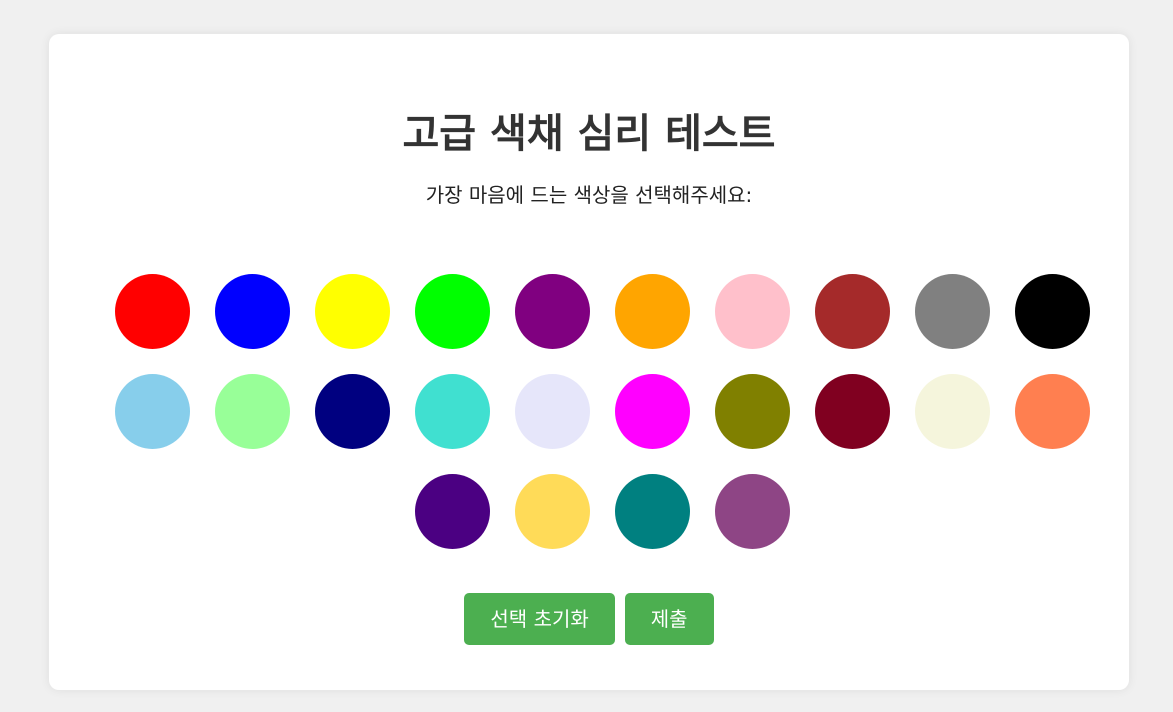 The width and height of the screenshot is (1173, 712). What do you see at coordinates (589, 195) in the screenshot?
I see `instruction-text: 가장 마음에 드는 색상을 선택해주세요:` at bounding box center [589, 195].